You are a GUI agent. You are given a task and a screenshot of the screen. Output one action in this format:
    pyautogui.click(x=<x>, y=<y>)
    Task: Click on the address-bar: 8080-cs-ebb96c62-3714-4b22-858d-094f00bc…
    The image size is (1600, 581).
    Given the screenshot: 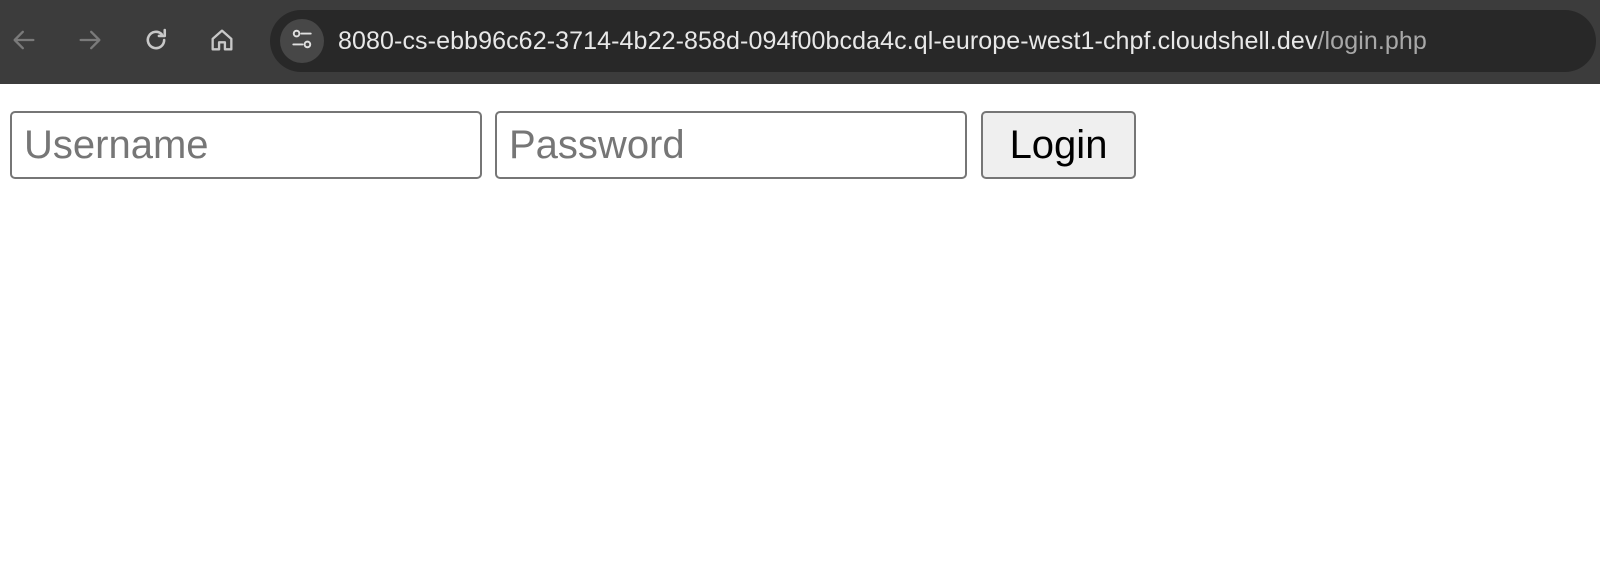 What is the action you would take?
    pyautogui.click(x=933, y=41)
    